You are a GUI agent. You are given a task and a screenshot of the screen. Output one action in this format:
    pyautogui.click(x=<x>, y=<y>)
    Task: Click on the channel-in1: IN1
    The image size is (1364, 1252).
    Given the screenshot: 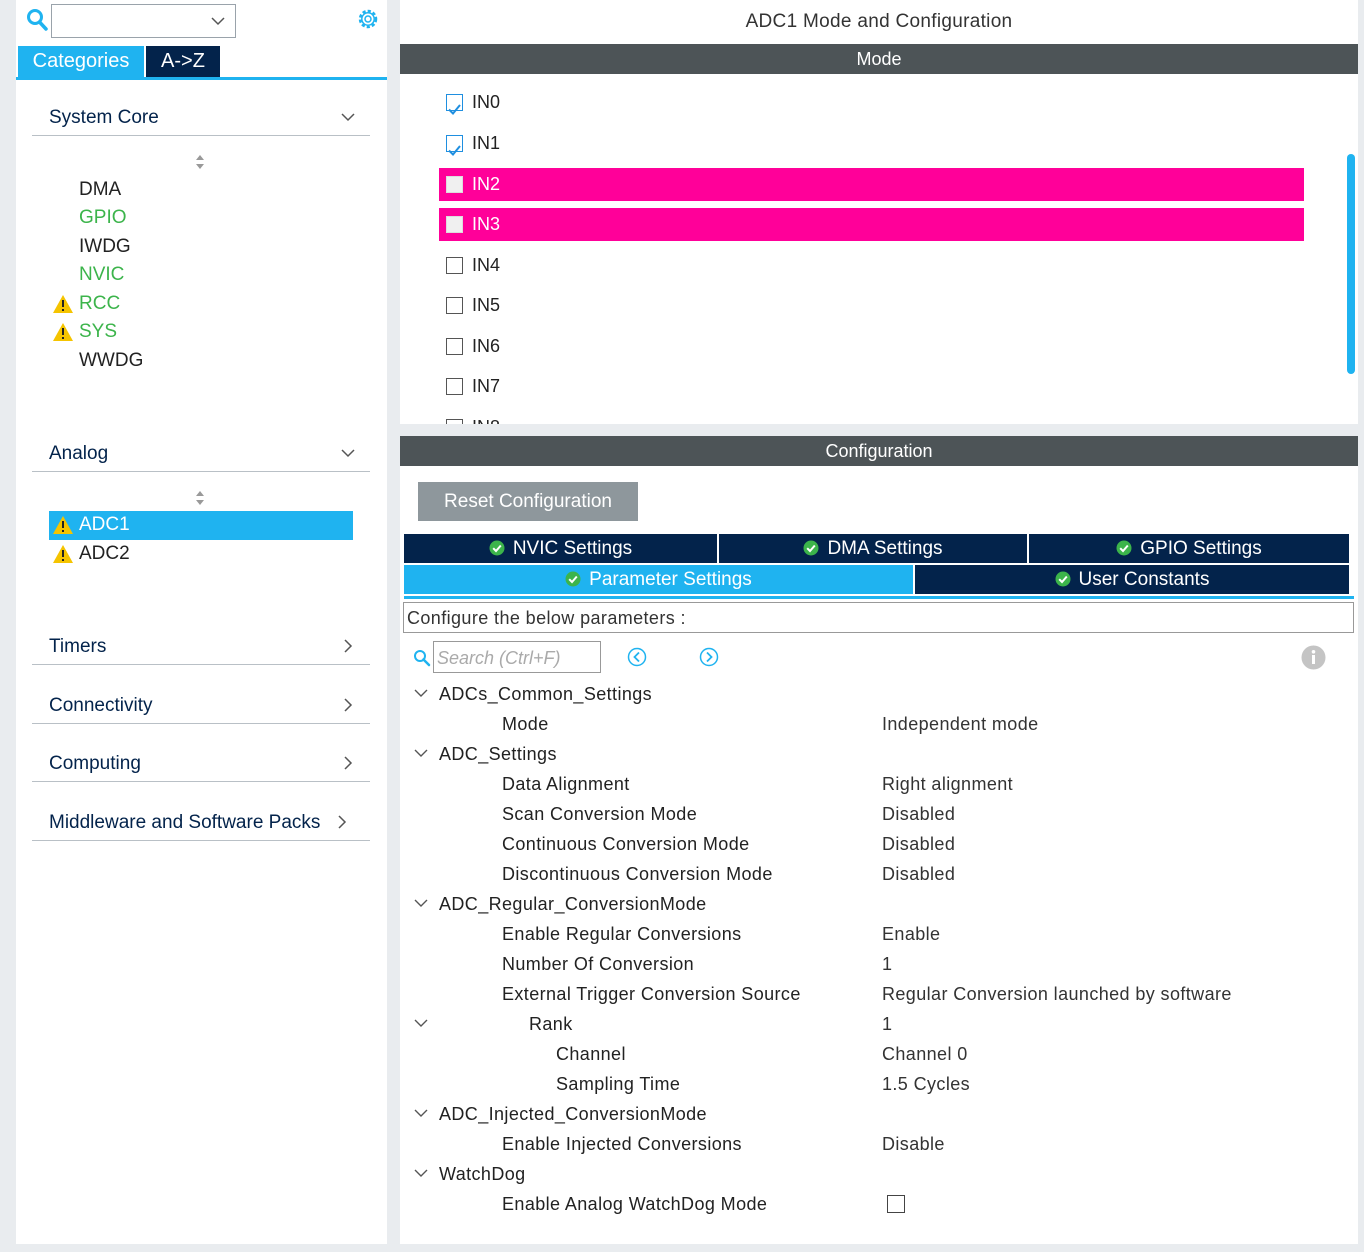 What is the action you would take?
    pyautogui.click(x=871, y=143)
    